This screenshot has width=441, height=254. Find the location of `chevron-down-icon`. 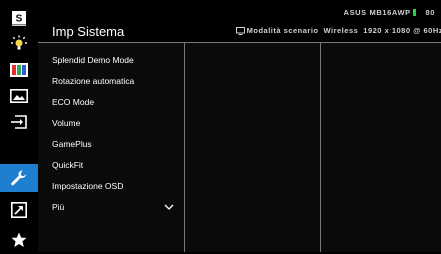

chevron-down-icon is located at coordinates (169, 207).